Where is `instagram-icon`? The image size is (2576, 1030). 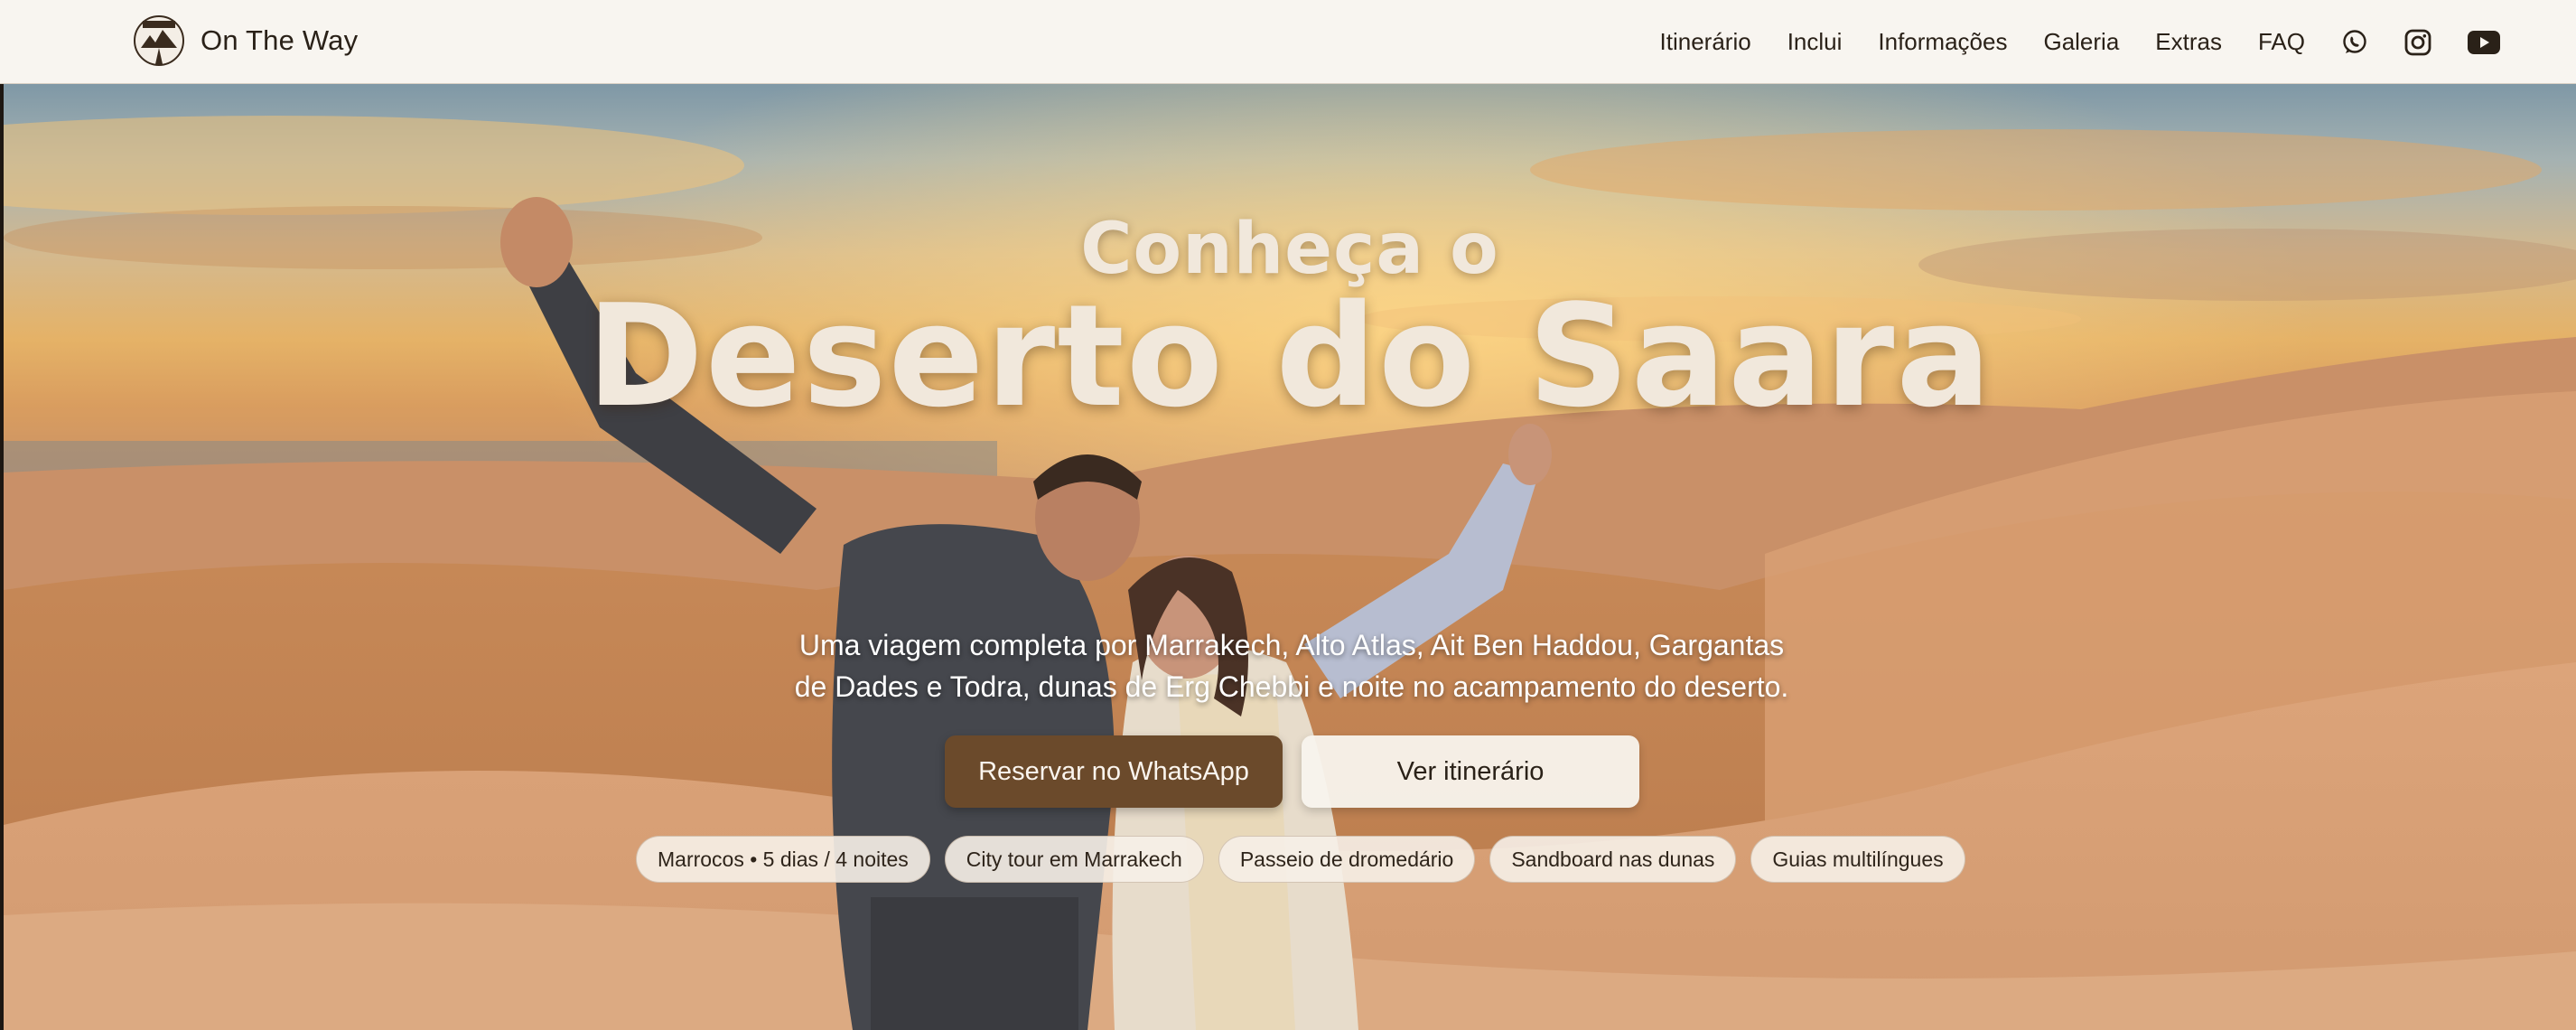
instagram-icon is located at coordinates (2417, 42).